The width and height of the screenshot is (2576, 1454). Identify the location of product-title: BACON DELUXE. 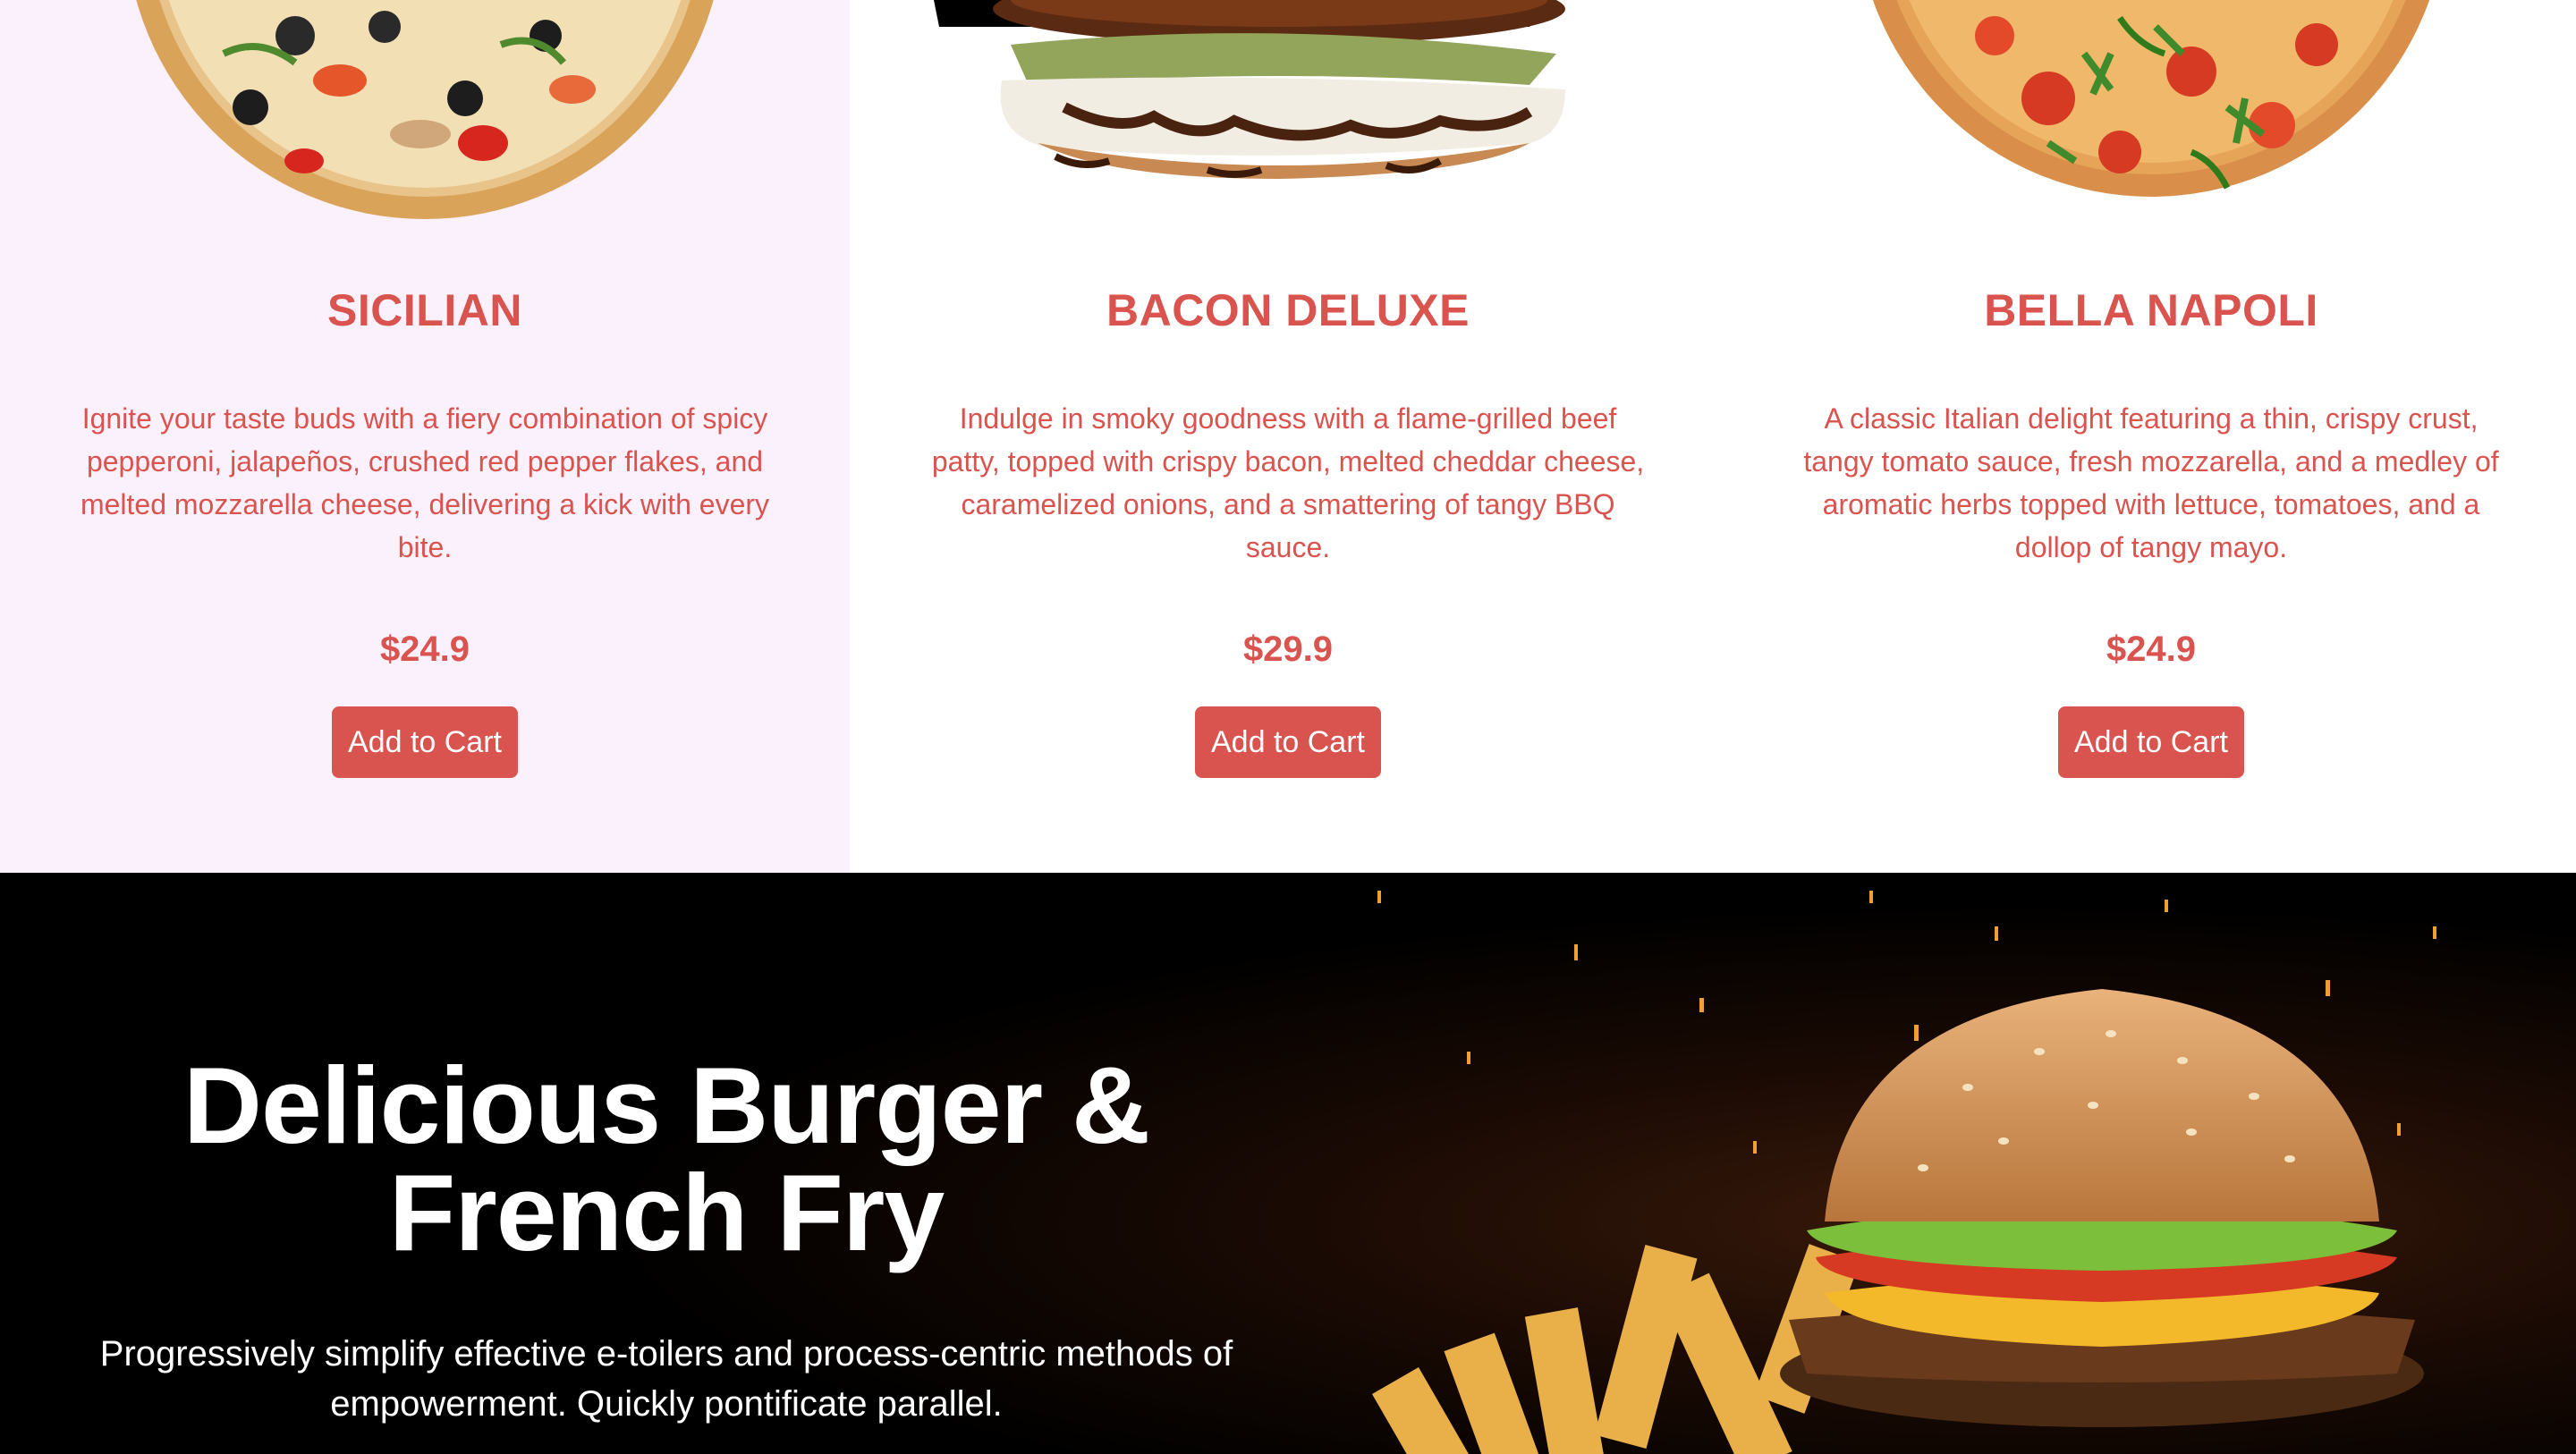
(1288, 310).